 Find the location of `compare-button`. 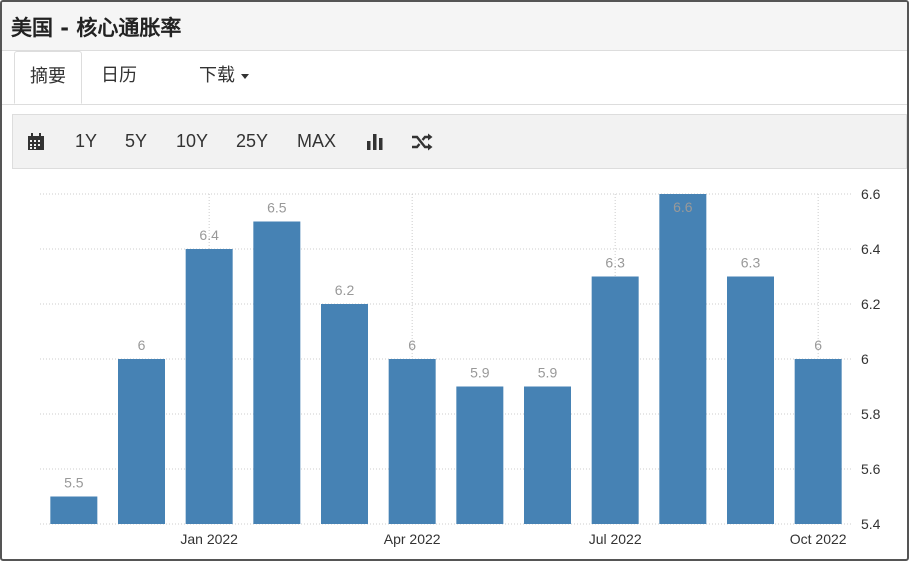

compare-button is located at coordinates (422, 141).